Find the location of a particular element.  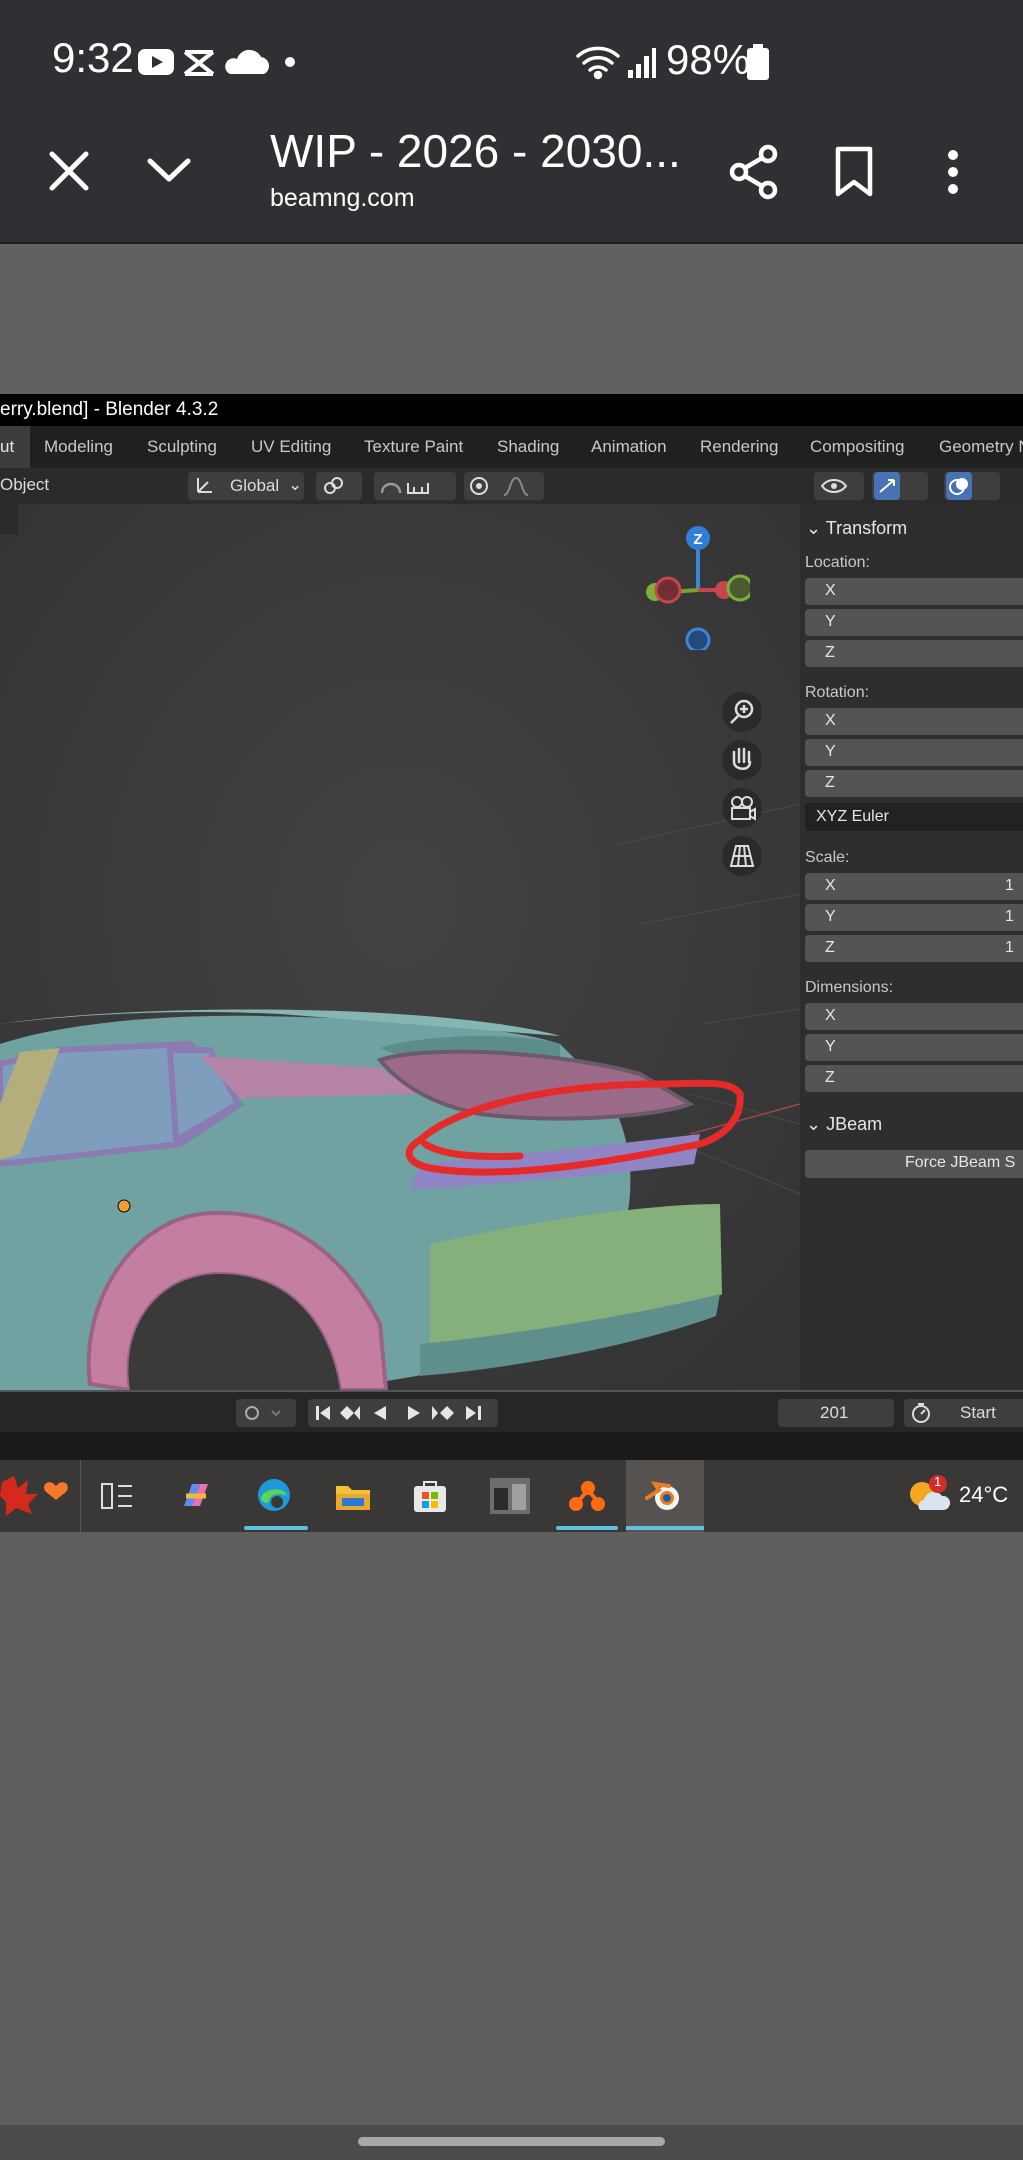

tab-uv-editing: UV Editing is located at coordinates (291, 447).